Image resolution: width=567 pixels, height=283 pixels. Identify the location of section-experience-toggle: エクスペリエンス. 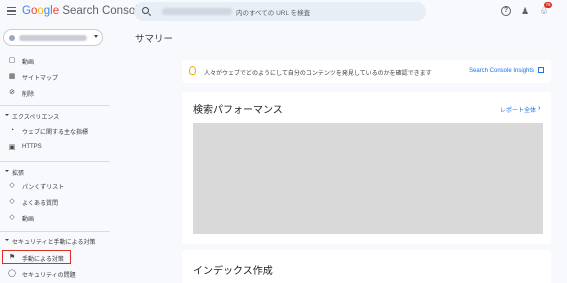
(56, 116).